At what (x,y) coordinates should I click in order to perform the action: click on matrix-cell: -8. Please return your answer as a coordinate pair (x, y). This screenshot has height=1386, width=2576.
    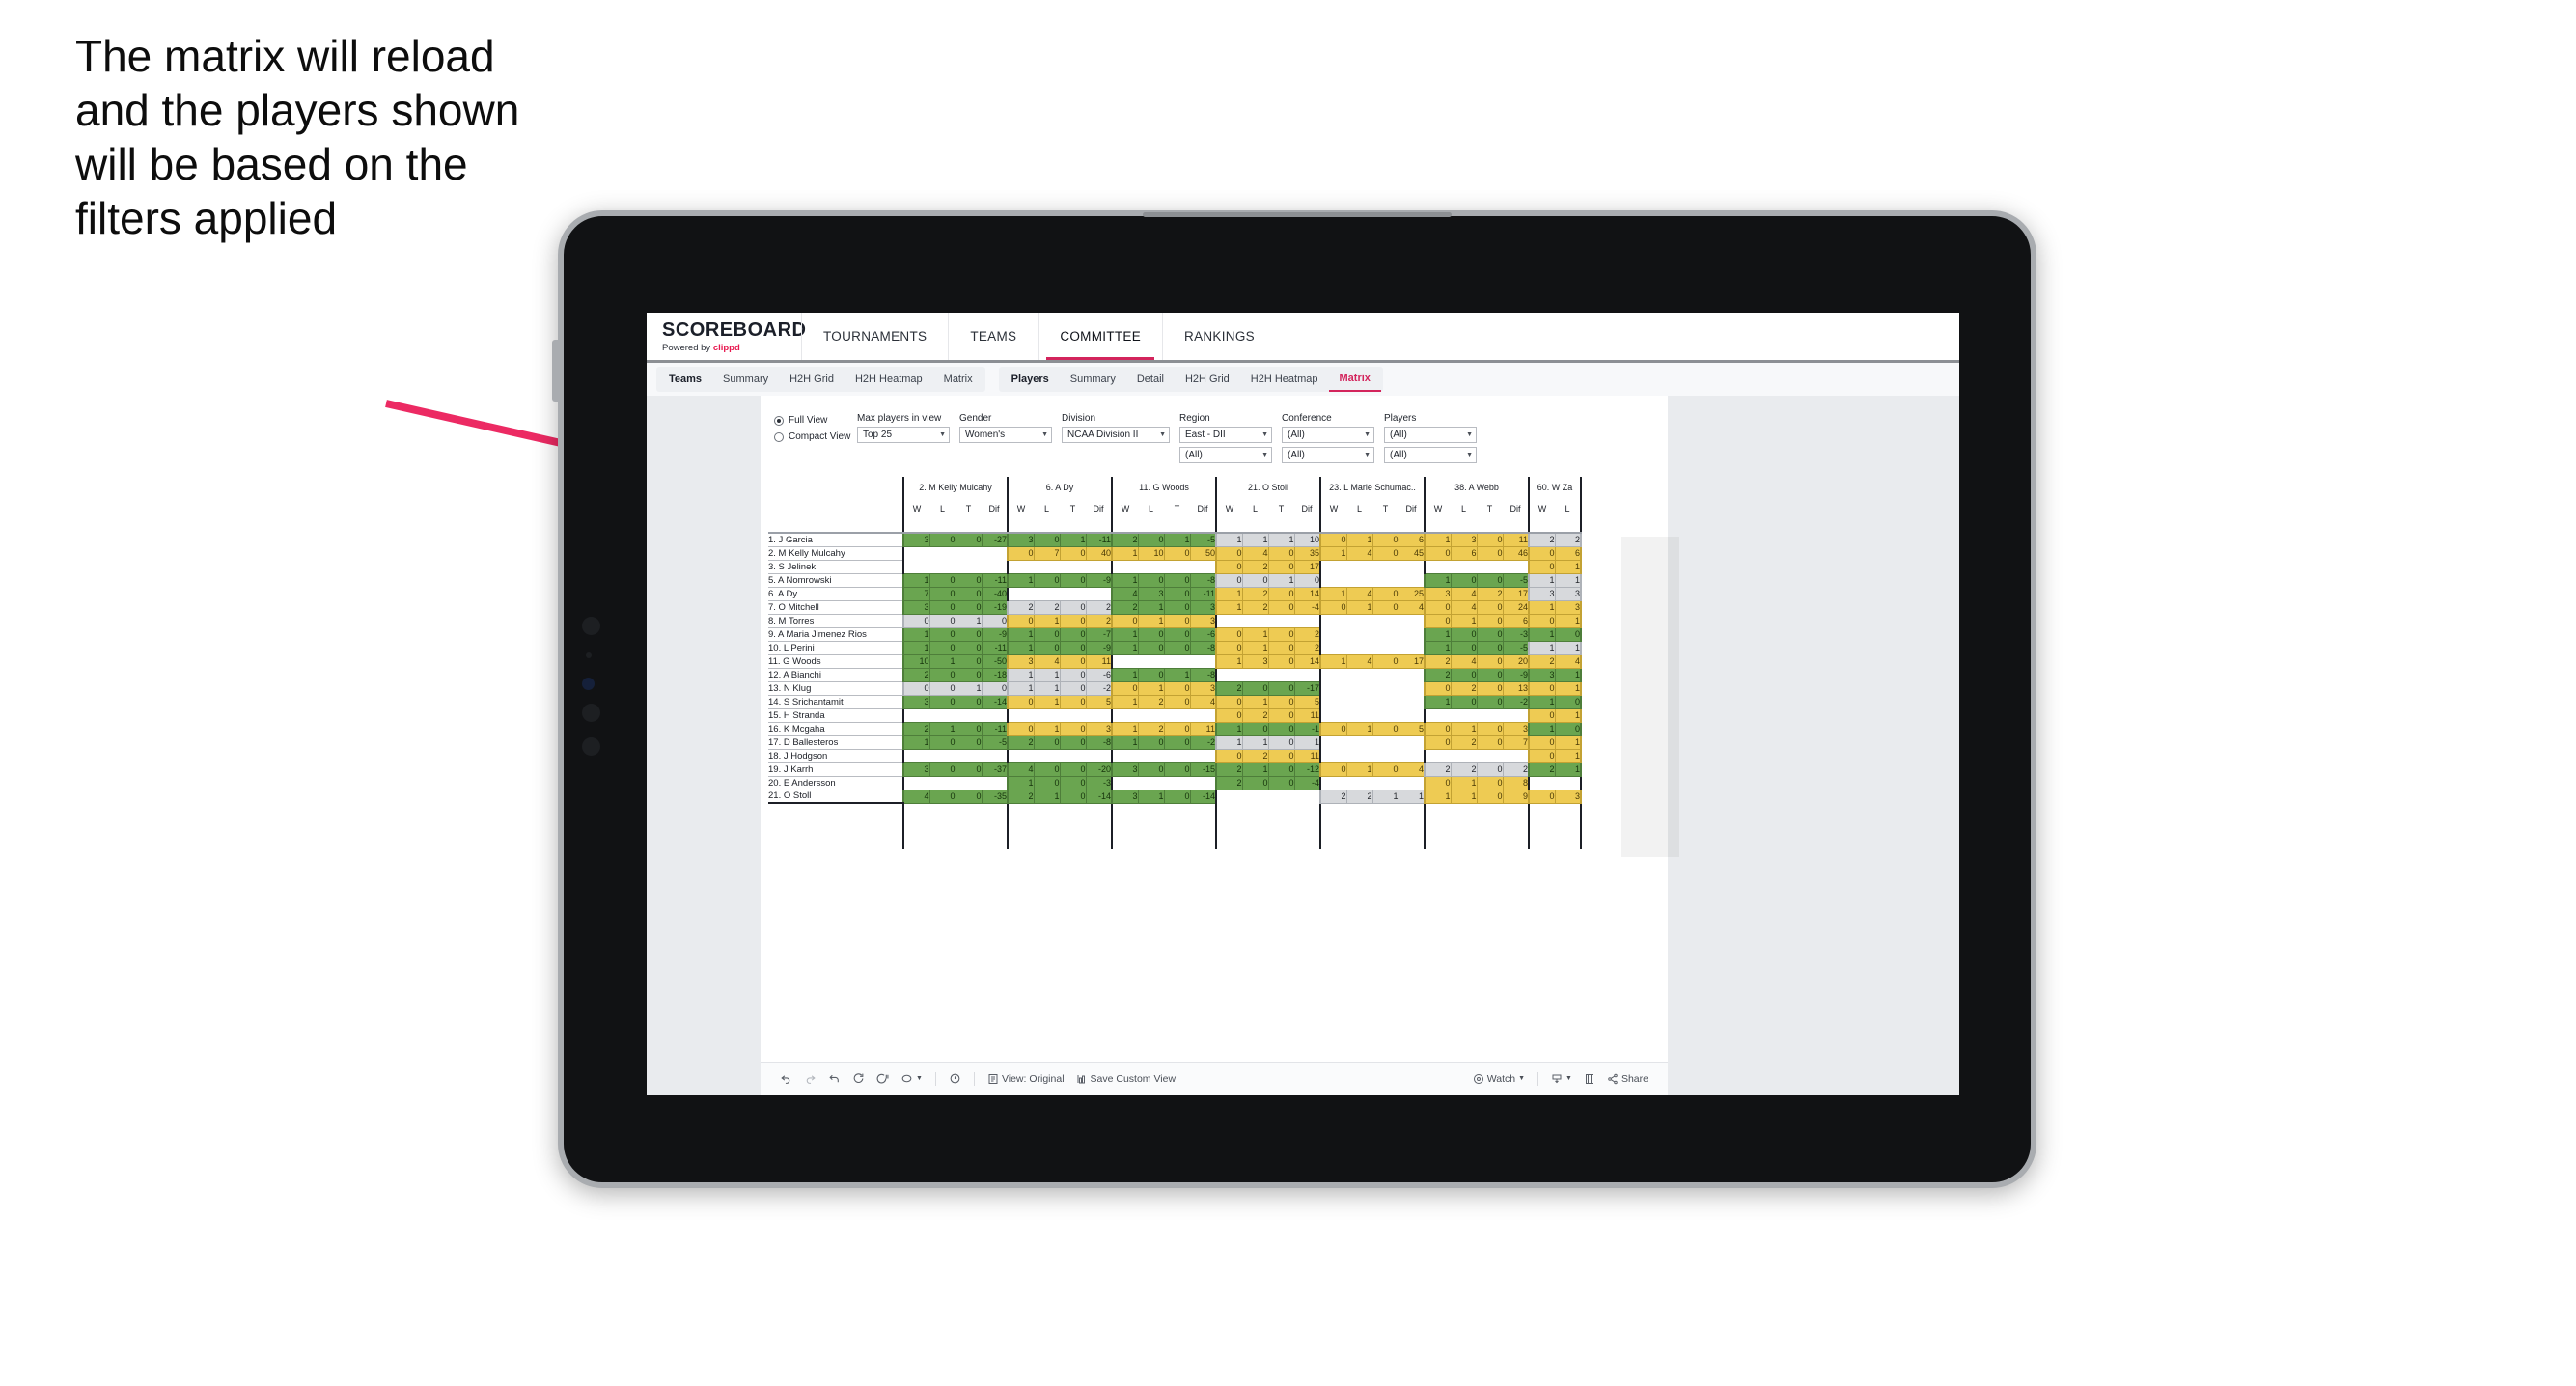
    Looking at the image, I should click on (1099, 742).